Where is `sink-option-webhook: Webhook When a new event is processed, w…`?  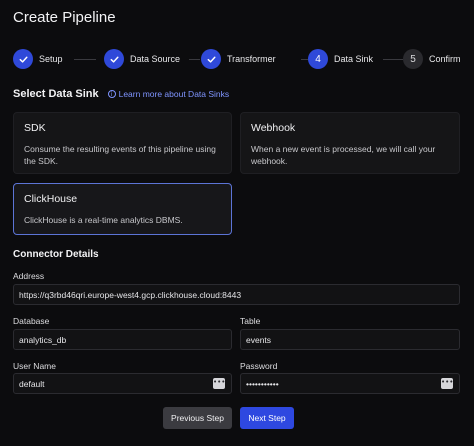
sink-option-webhook: Webhook When a new event is processed, w… is located at coordinates (350, 143).